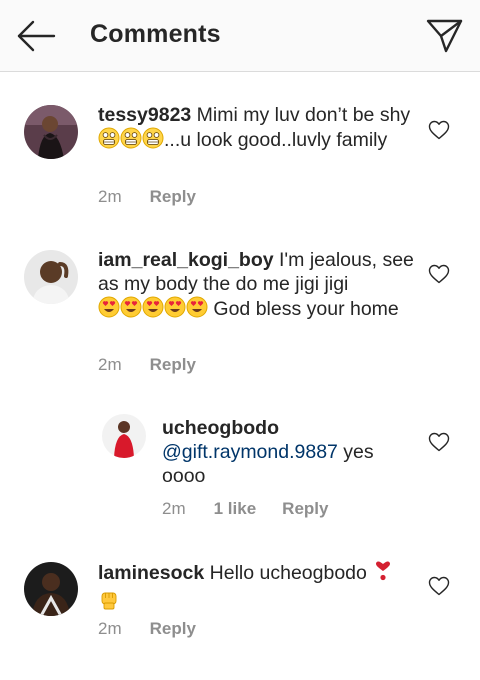 Image resolution: width=480 pixels, height=680 pixels. I want to click on arrow-left-icon, so click(36, 36).